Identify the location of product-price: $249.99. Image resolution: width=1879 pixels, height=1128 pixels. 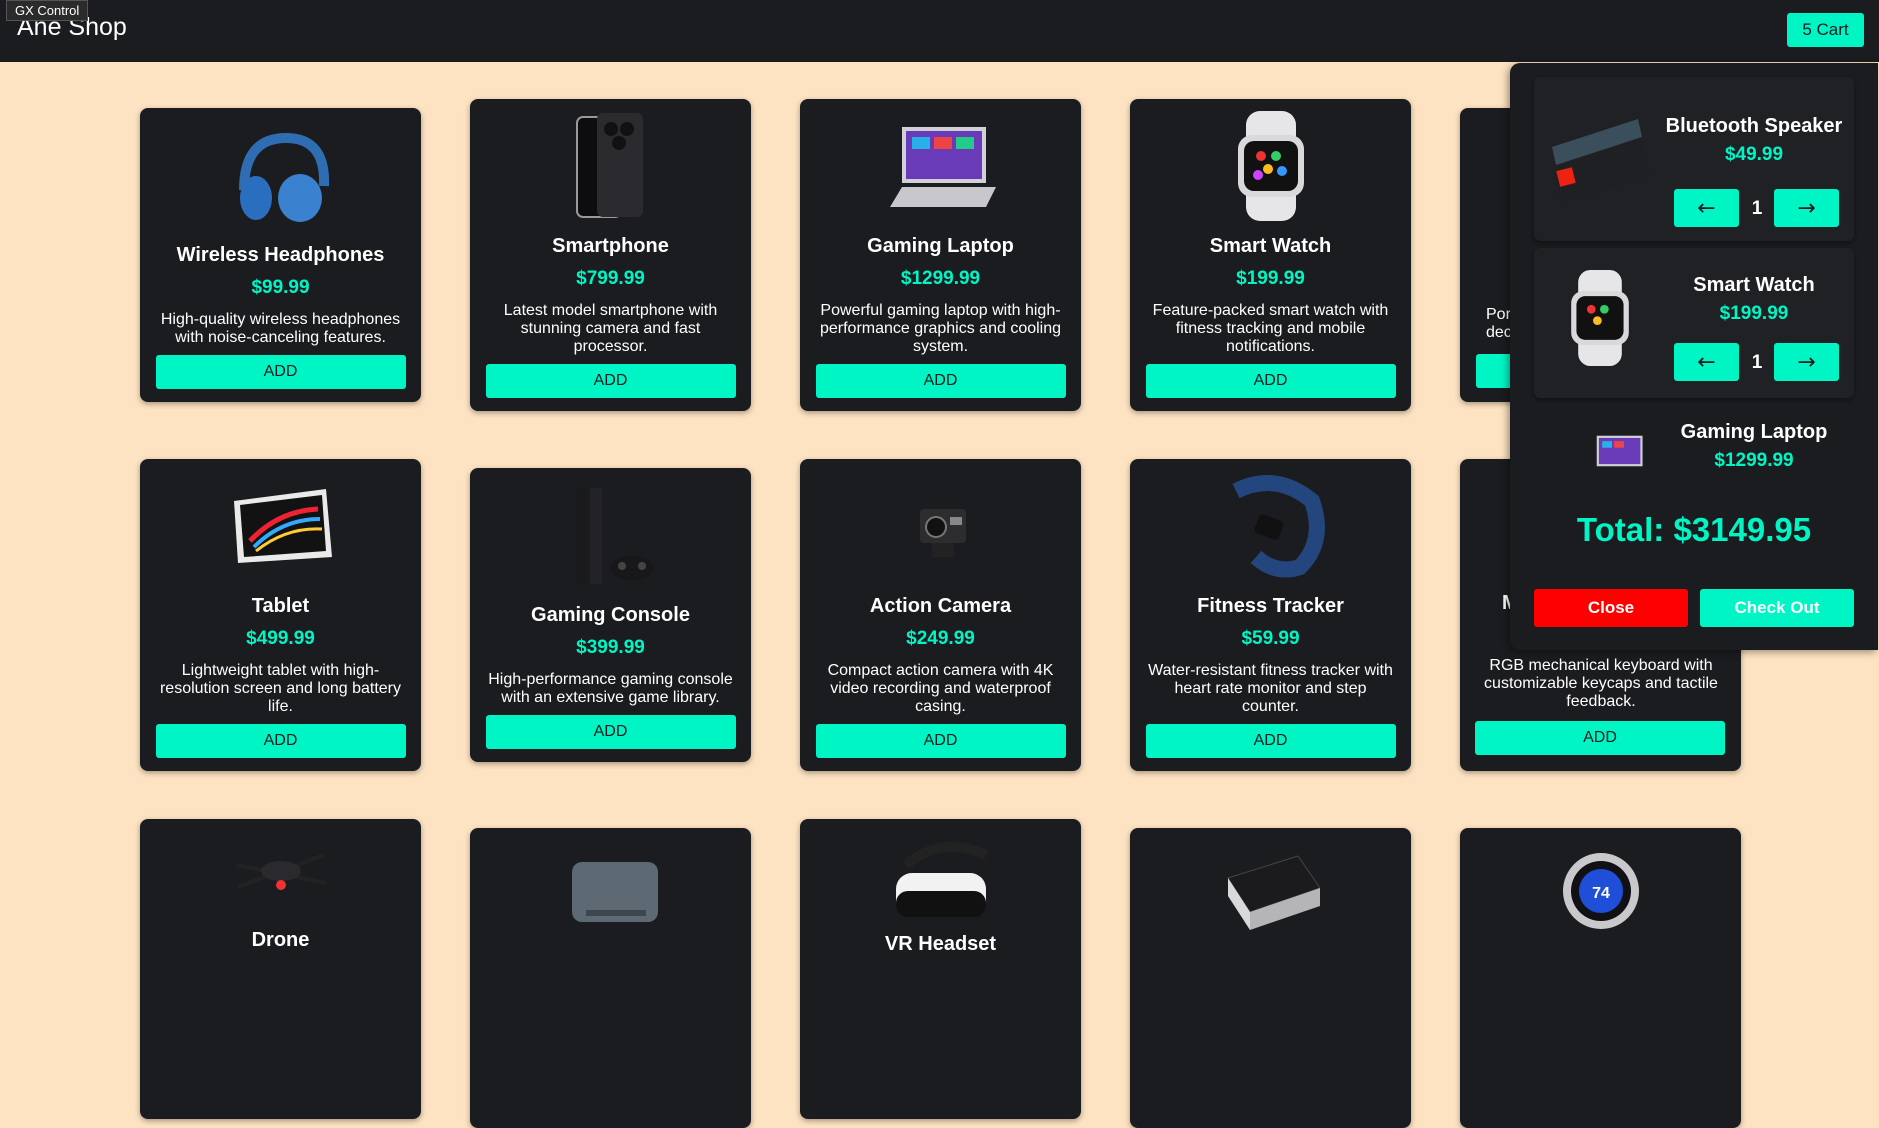
(940, 638).